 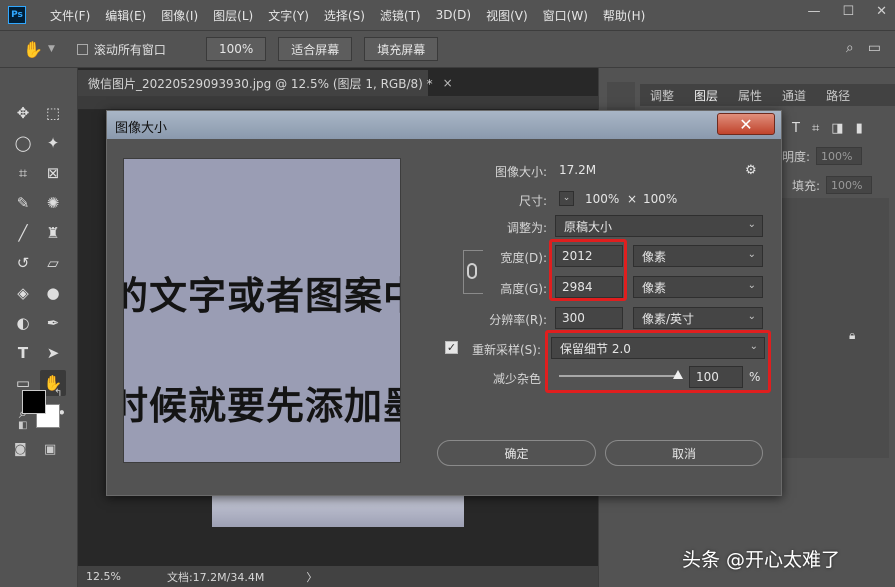 What do you see at coordinates (344, 15) in the screenshot?
I see `menu-select: 选择(S)` at bounding box center [344, 15].